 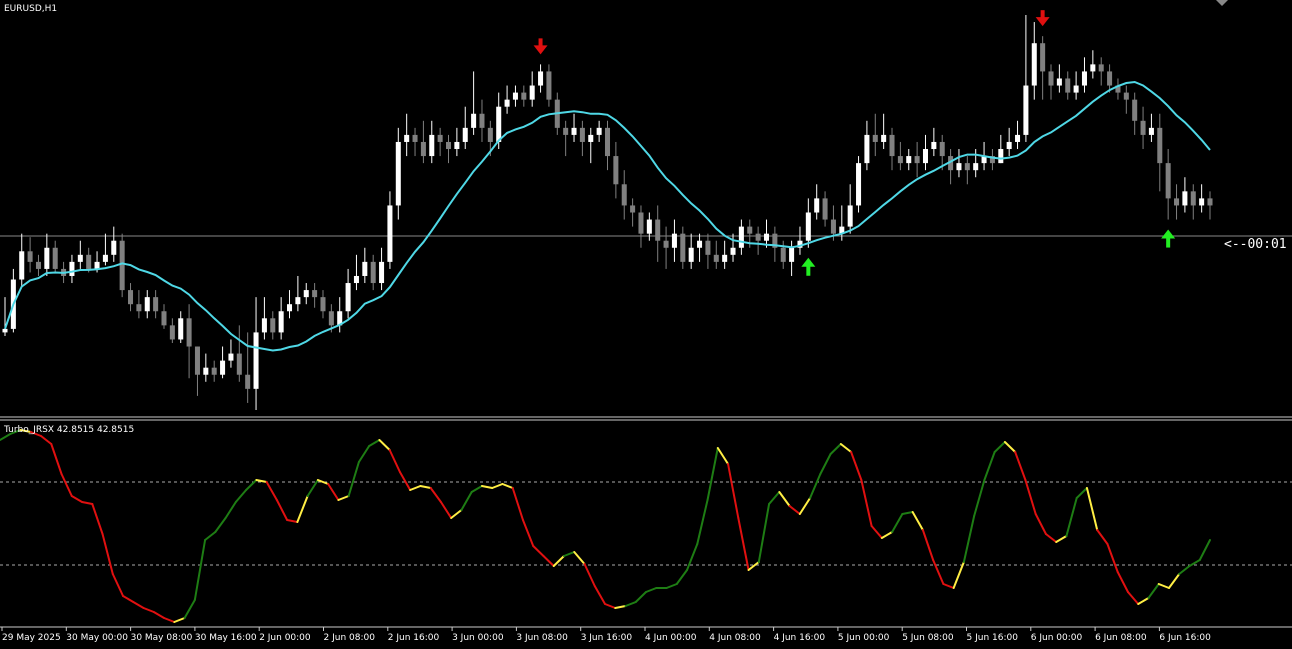 What do you see at coordinates (478, 638) in the screenshot?
I see `time-label: 3 Jun 00:00` at bounding box center [478, 638].